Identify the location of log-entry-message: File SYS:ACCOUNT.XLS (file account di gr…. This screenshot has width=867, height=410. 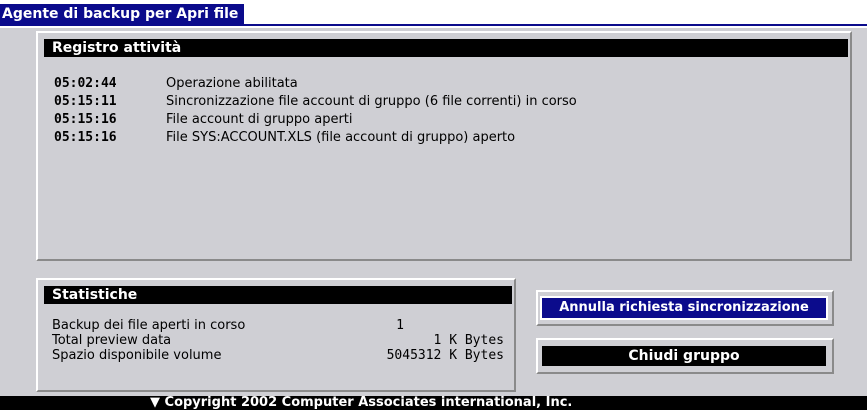
(341, 137).